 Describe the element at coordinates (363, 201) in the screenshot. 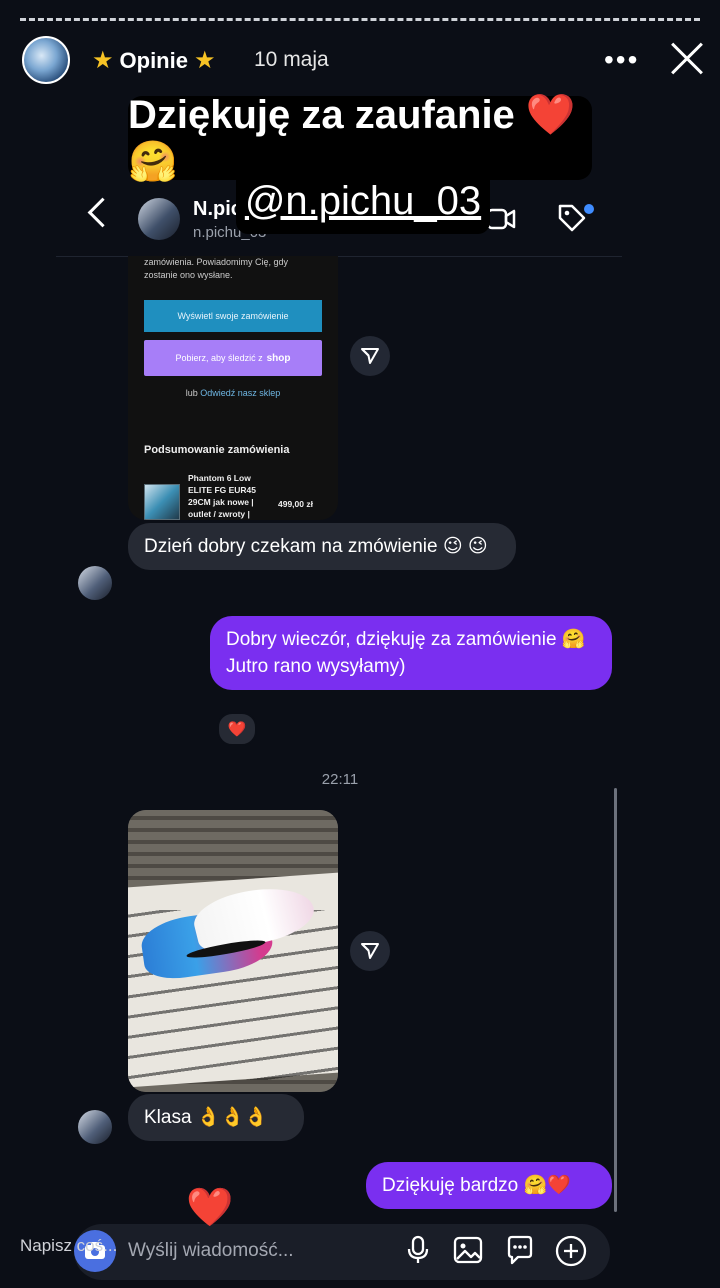

I see `mention-sticker: @n.pichu_03` at that location.